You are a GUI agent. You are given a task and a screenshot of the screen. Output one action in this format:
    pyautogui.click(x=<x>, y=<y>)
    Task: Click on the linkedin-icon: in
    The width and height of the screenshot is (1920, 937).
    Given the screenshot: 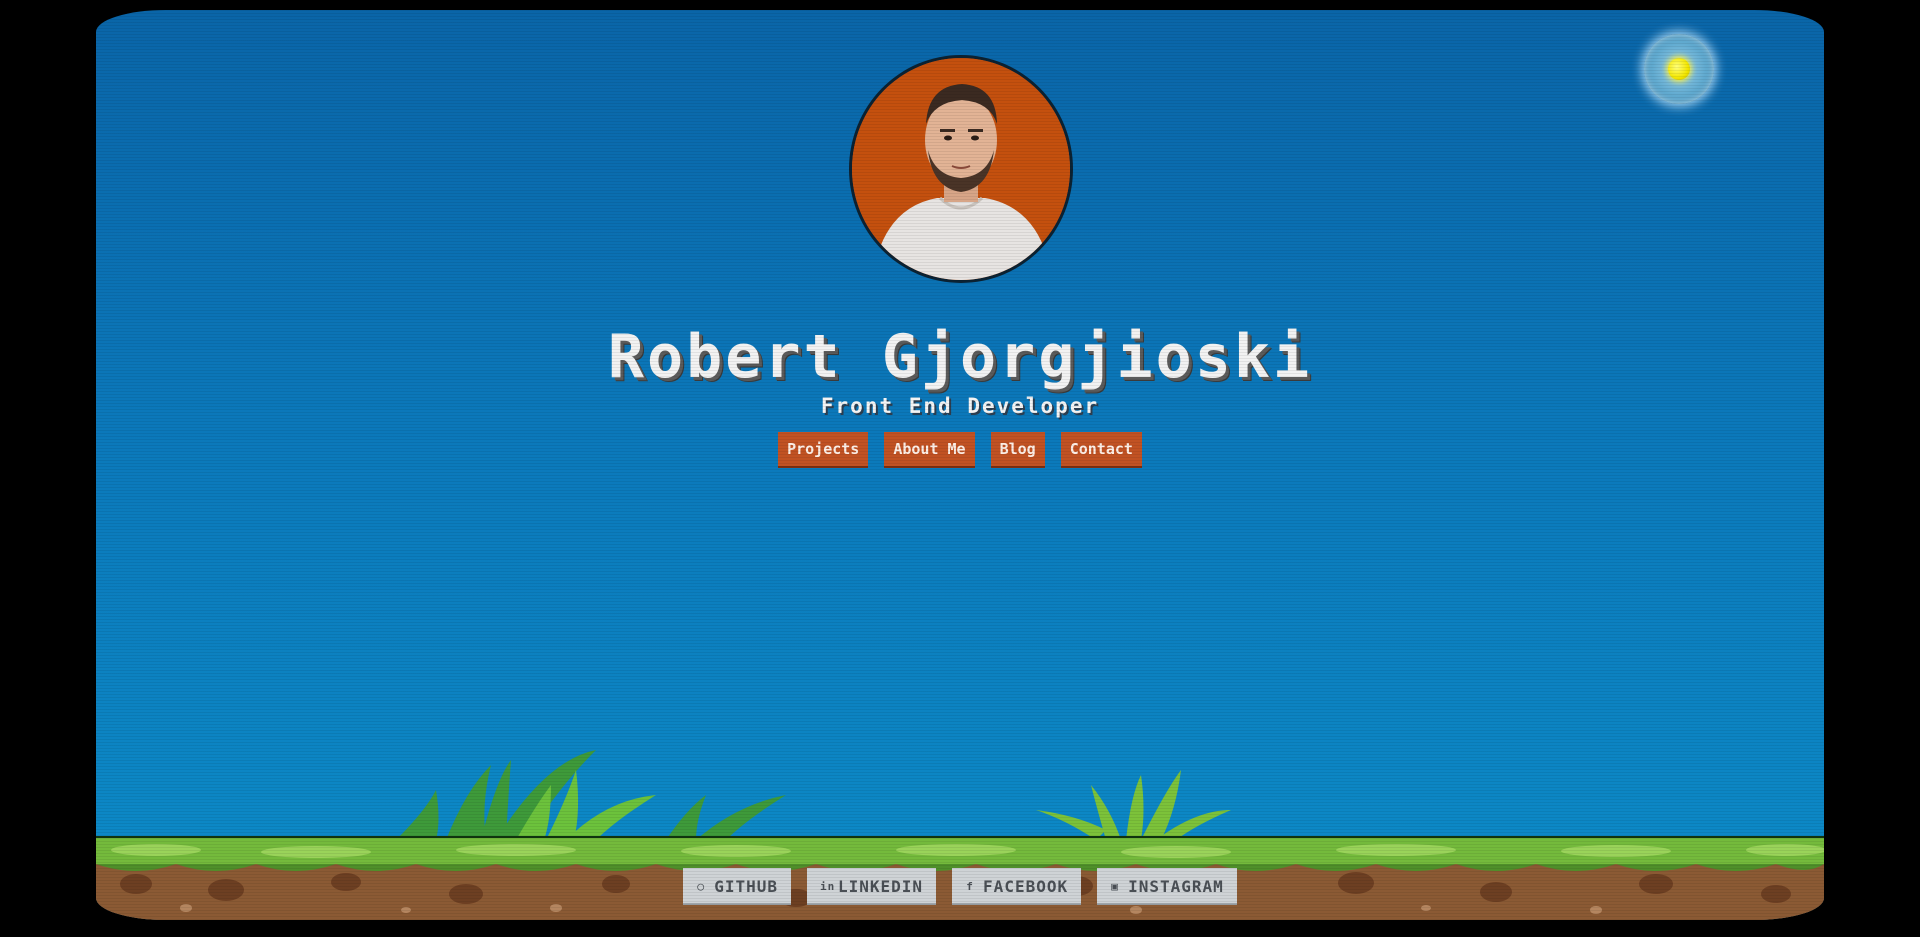 What is the action you would take?
    pyautogui.click(x=827, y=886)
    